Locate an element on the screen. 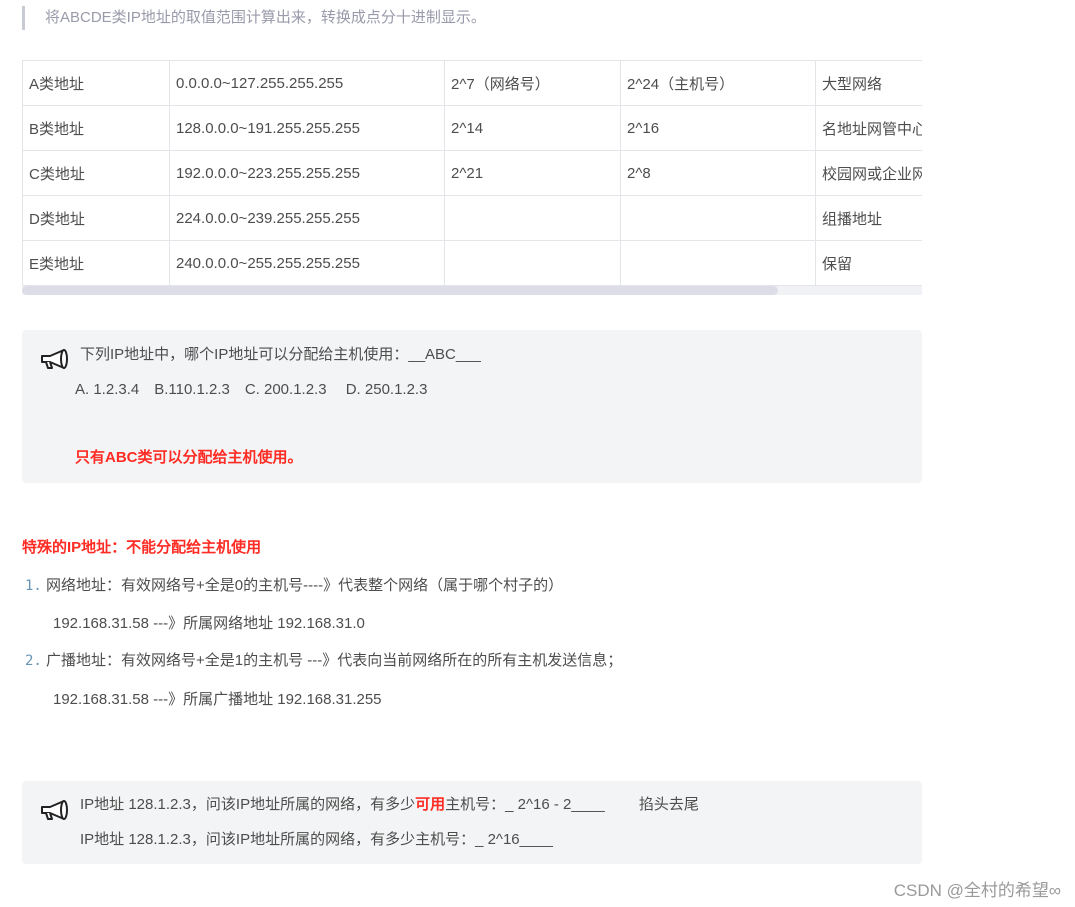 This screenshot has height=907, width=1075. table-cell: 校园网或企业网 is located at coordinates (868, 173).